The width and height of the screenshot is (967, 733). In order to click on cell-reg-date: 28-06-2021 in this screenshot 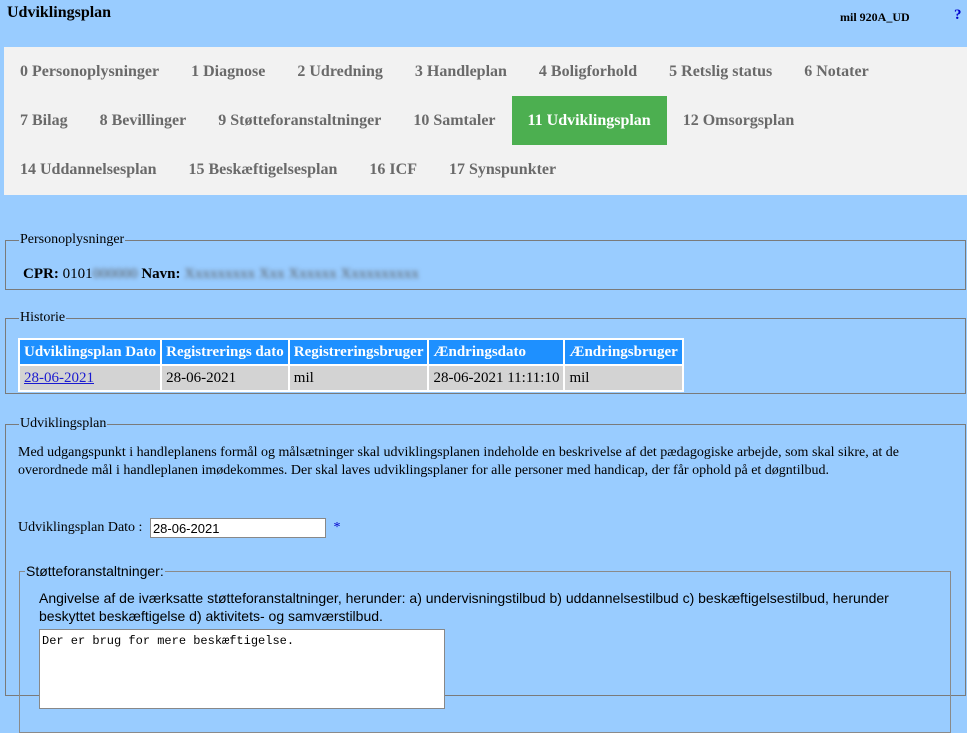, I will do `click(225, 378)`.